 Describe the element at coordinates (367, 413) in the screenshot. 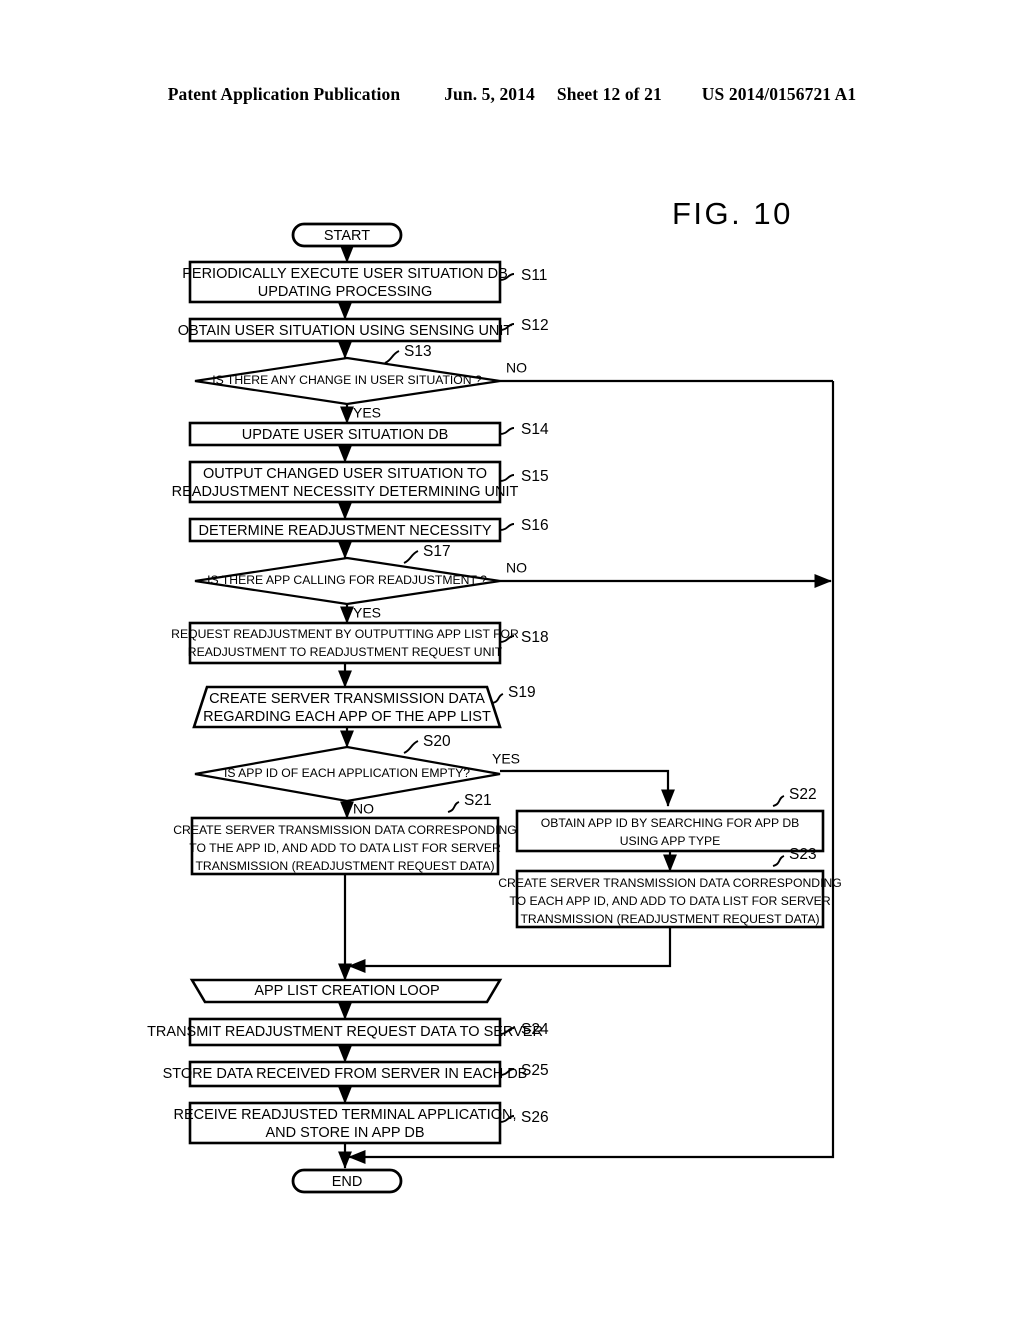

I see `branch-label-s13-yes: YES` at that location.